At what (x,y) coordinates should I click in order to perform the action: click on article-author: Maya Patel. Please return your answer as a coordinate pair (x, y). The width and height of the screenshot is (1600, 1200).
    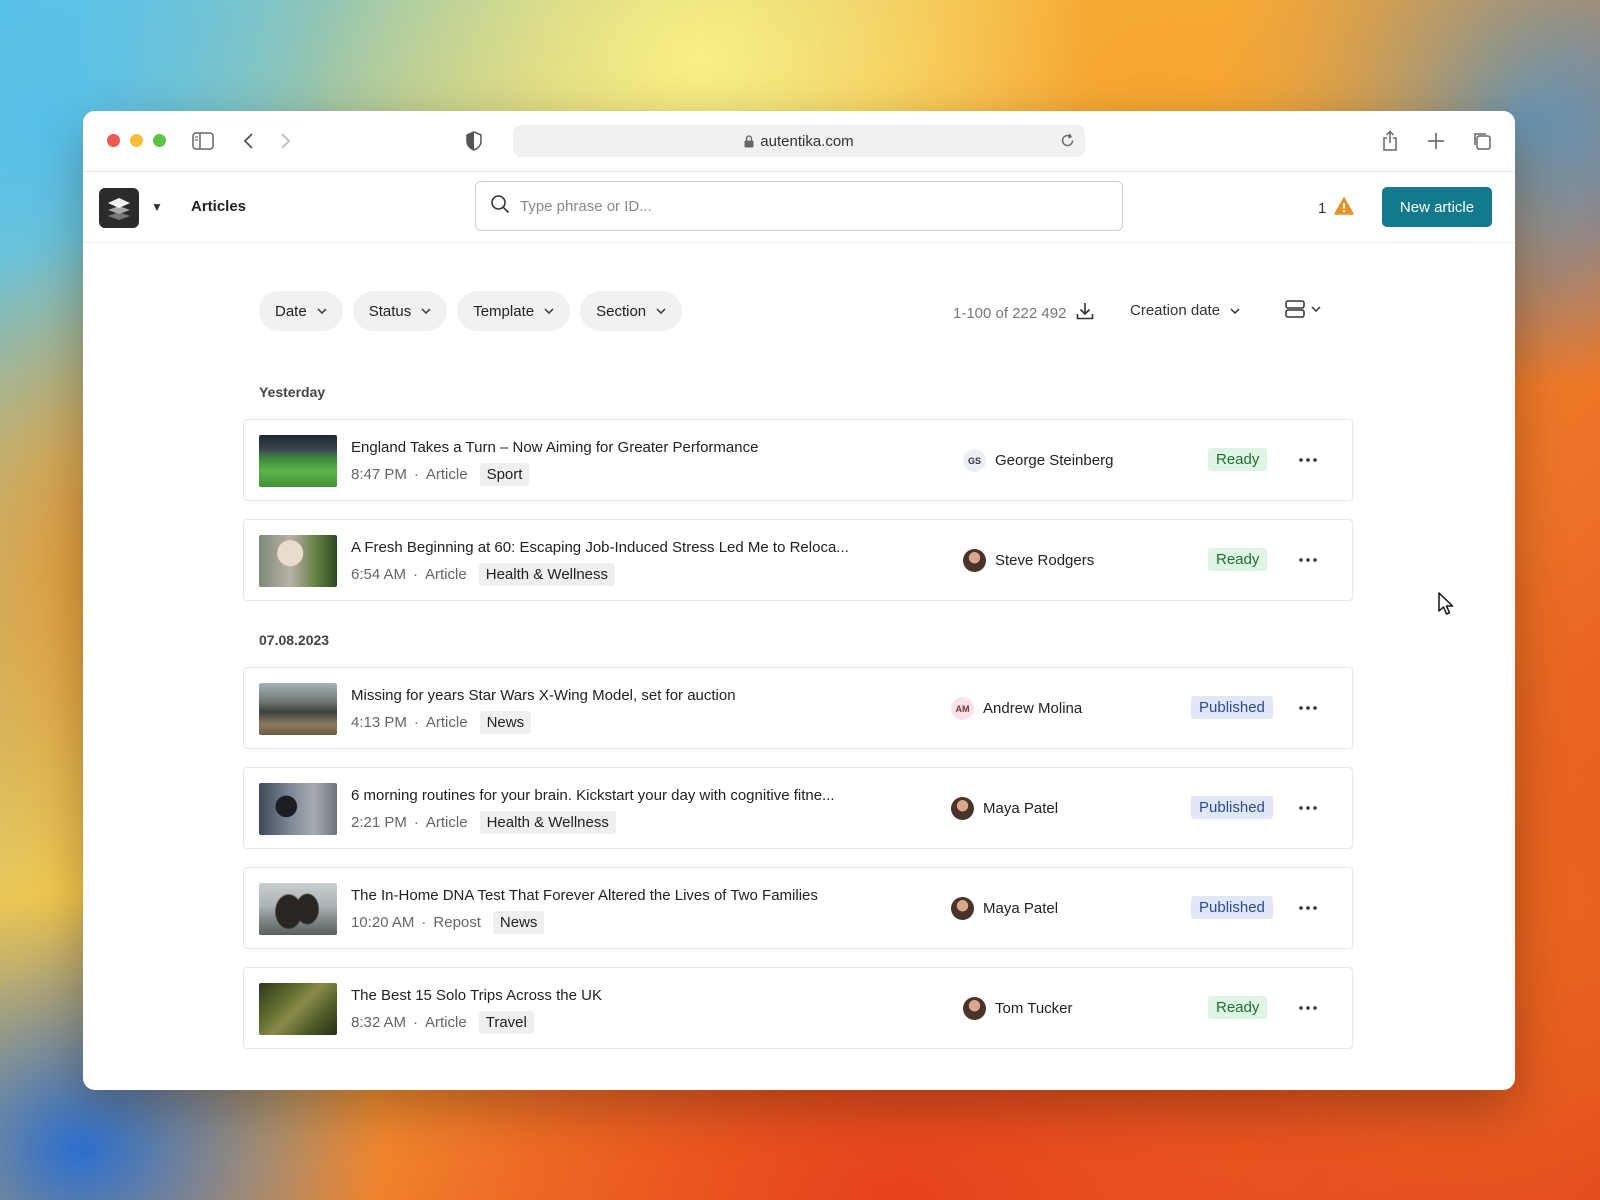
    Looking at the image, I should click on (1004, 908).